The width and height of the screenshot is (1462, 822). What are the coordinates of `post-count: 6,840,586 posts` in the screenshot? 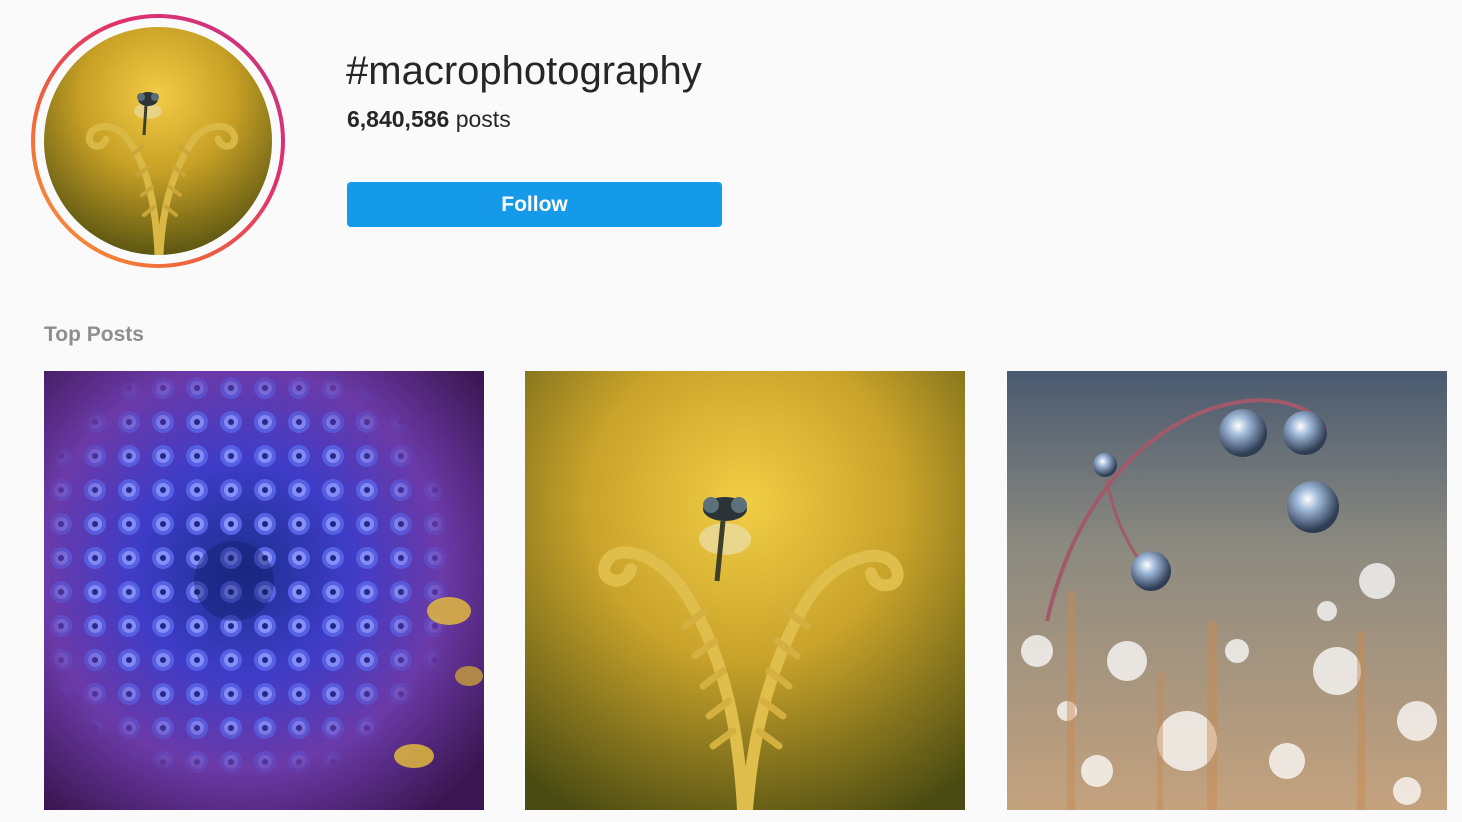 It's located at (429, 119).